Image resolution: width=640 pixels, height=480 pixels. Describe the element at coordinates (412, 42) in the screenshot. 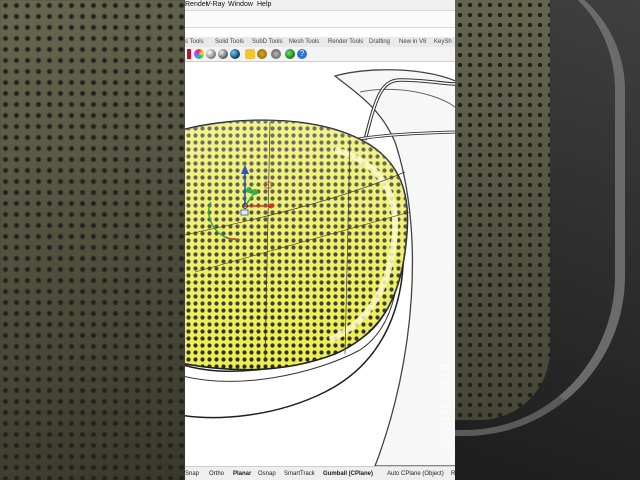

I see `tab-new-in-v8: New in V8` at that location.